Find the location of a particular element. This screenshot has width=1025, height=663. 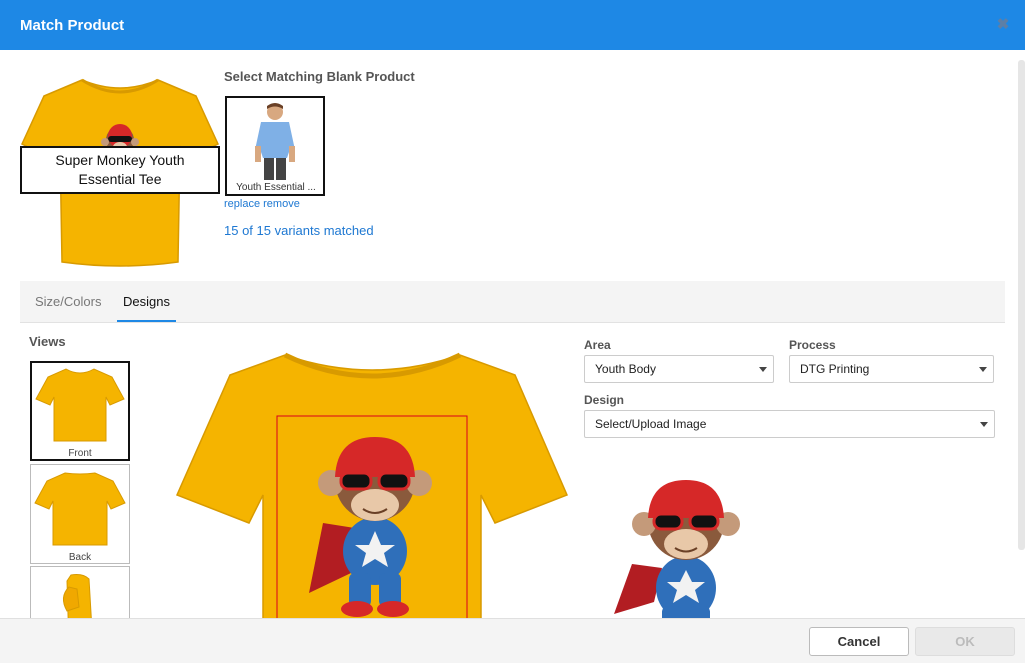

design-preview-image is located at coordinates (677, 549).